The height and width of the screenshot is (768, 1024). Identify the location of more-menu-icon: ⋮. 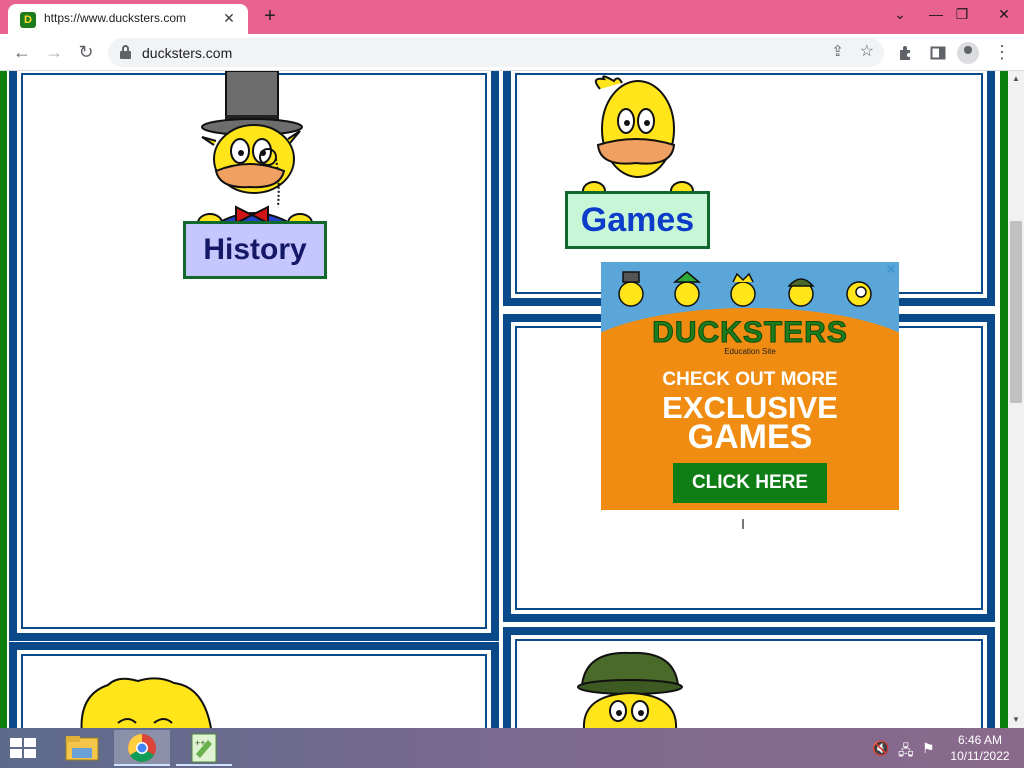
(1002, 53).